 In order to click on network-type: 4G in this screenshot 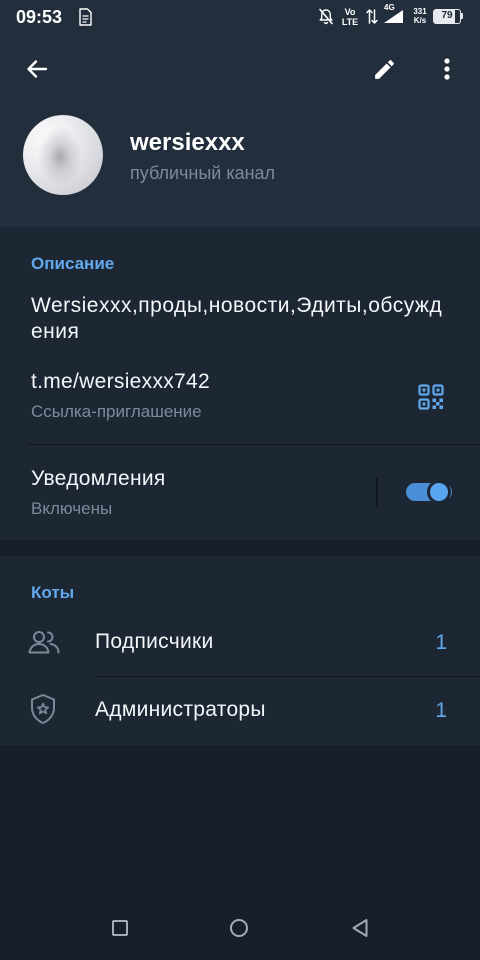, I will do `click(389, 7)`.